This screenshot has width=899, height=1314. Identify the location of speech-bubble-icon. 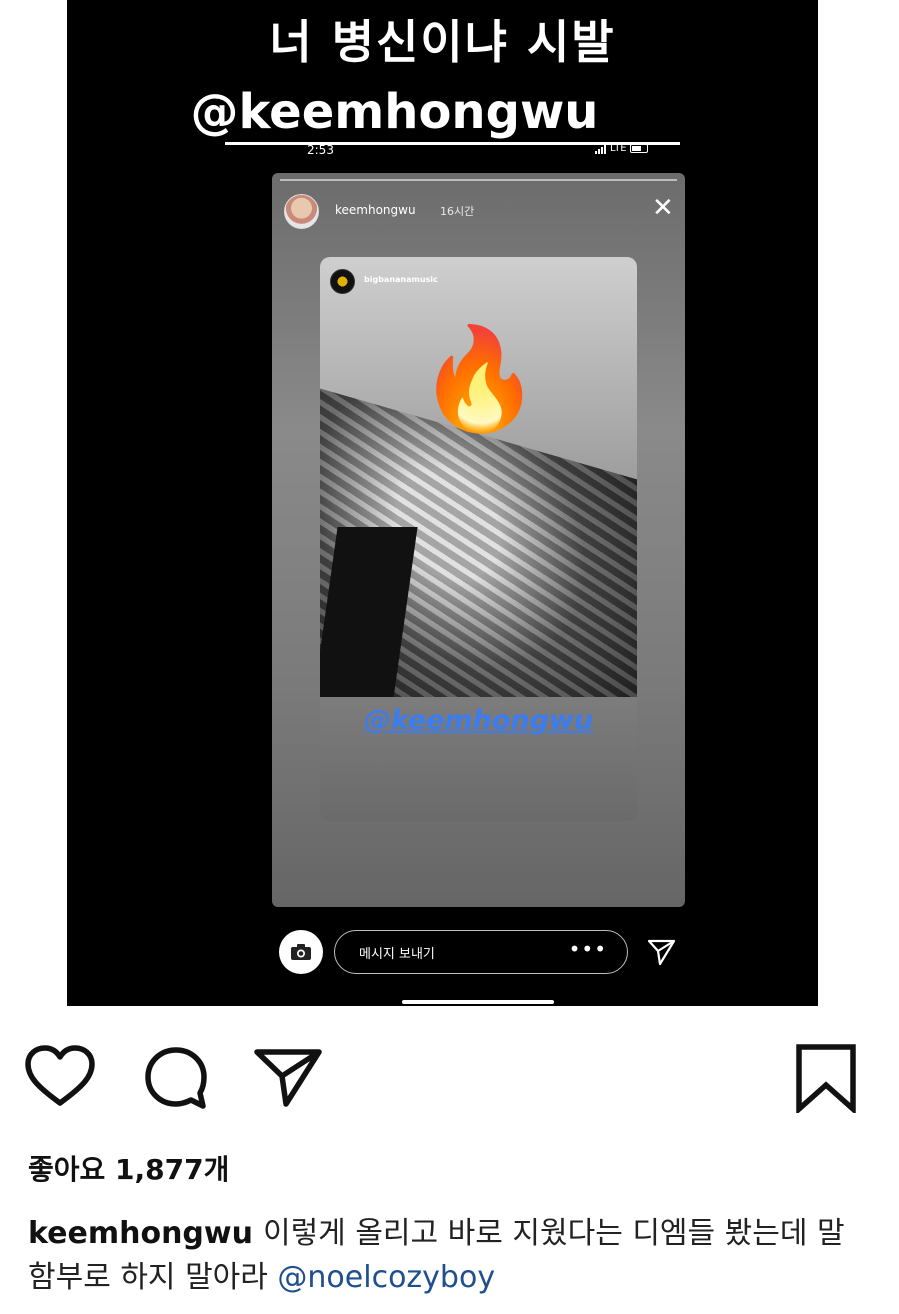
(176, 1078).